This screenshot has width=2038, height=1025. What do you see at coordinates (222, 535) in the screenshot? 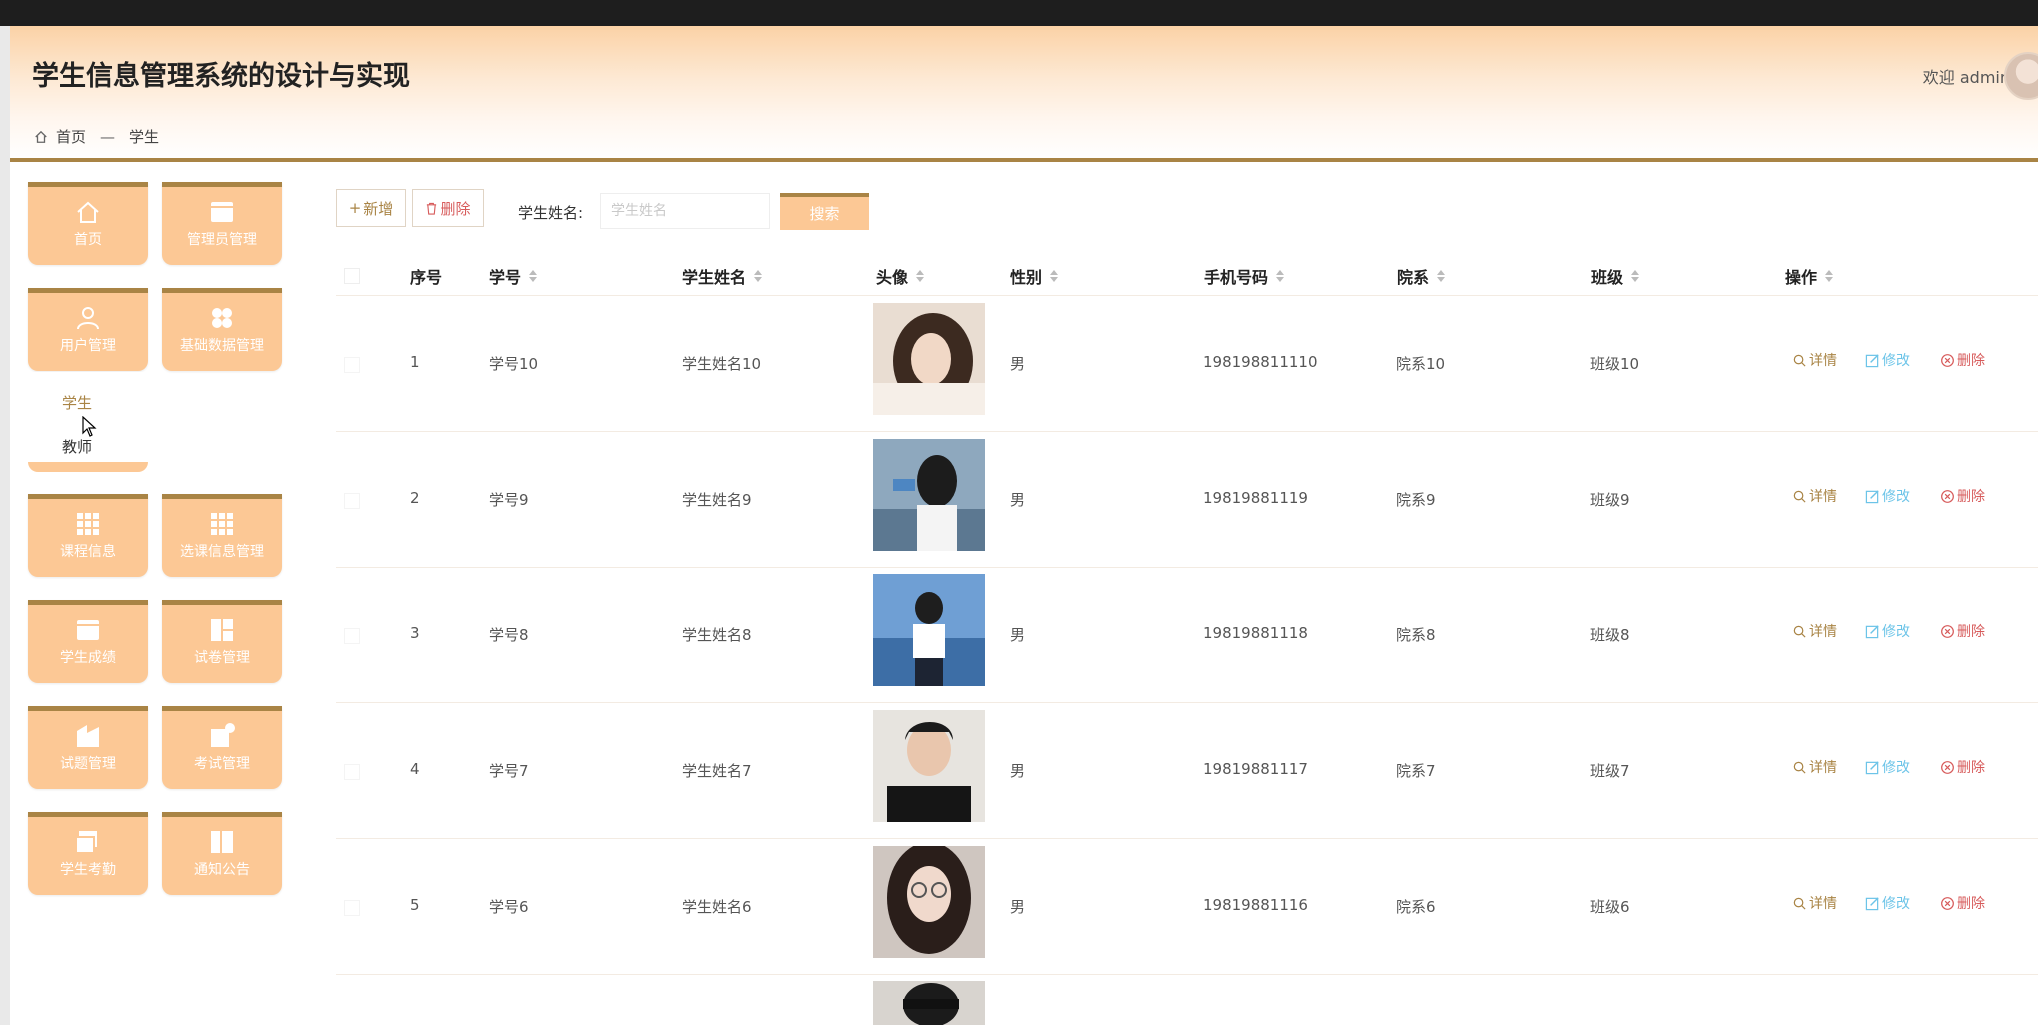
I see `sidebar-tile-5: 选课信息管理` at bounding box center [222, 535].